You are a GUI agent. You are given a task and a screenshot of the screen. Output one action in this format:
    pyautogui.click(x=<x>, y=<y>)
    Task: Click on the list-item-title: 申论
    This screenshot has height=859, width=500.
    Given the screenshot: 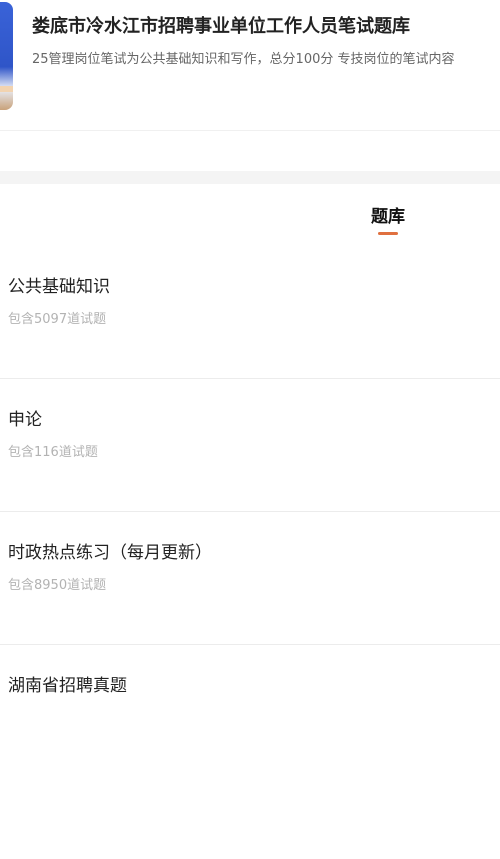 What is the action you would take?
    pyautogui.click(x=25, y=420)
    